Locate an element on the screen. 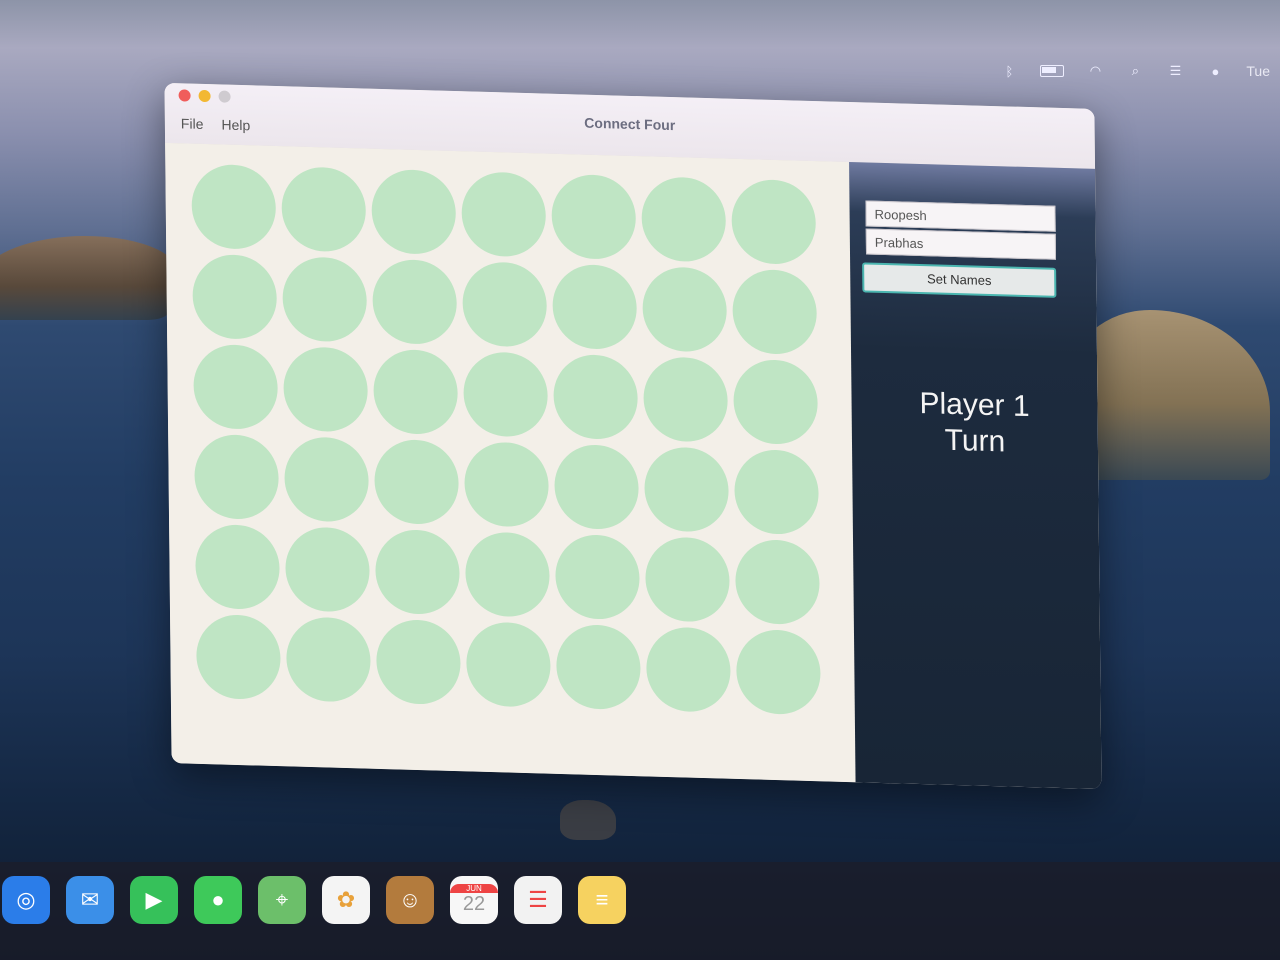 This screenshot has width=1280, height=960. calendar-day: 22 is located at coordinates (474, 904).